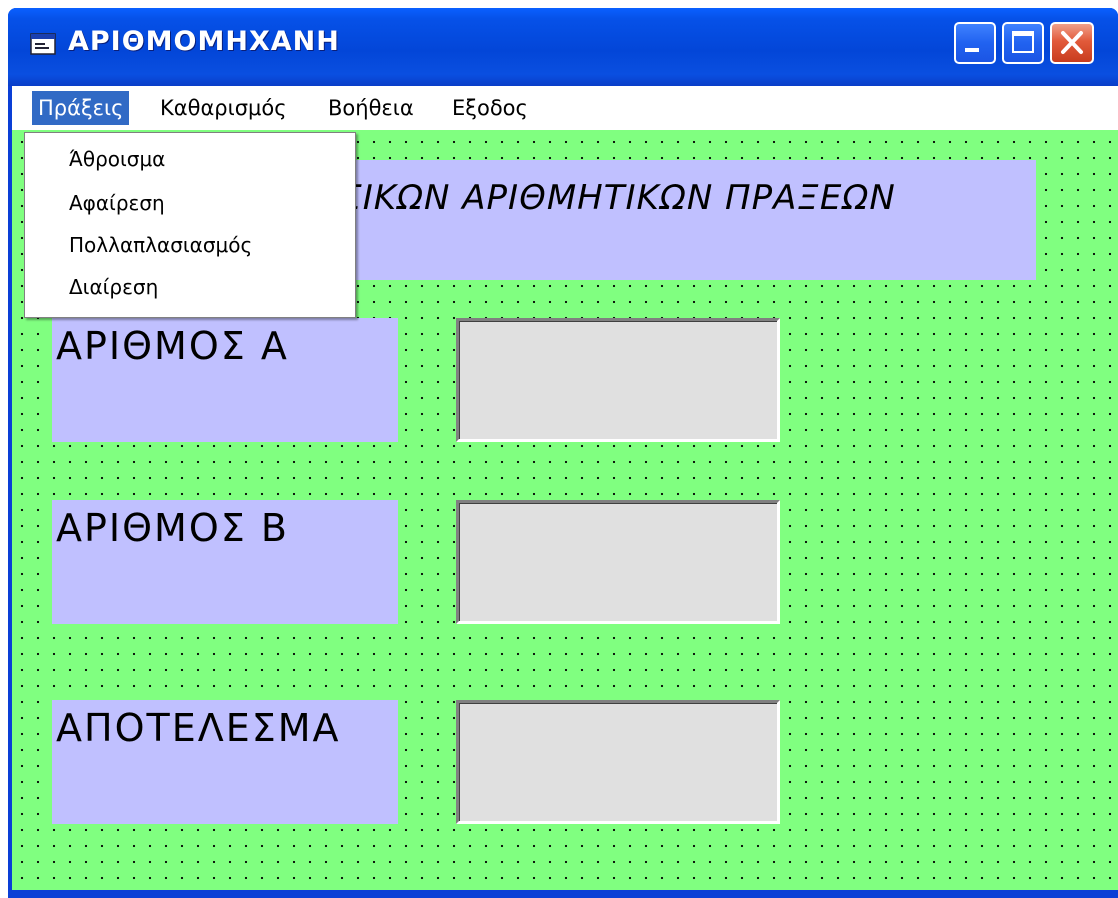  What do you see at coordinates (606, 198) in the screenshot?
I see `heading-text: ΑΣΙΚΩΝ ΑΡΙΘΜΗΤΙΚΩΝ ΠΡΑΞΕΩΝ` at bounding box center [606, 198].